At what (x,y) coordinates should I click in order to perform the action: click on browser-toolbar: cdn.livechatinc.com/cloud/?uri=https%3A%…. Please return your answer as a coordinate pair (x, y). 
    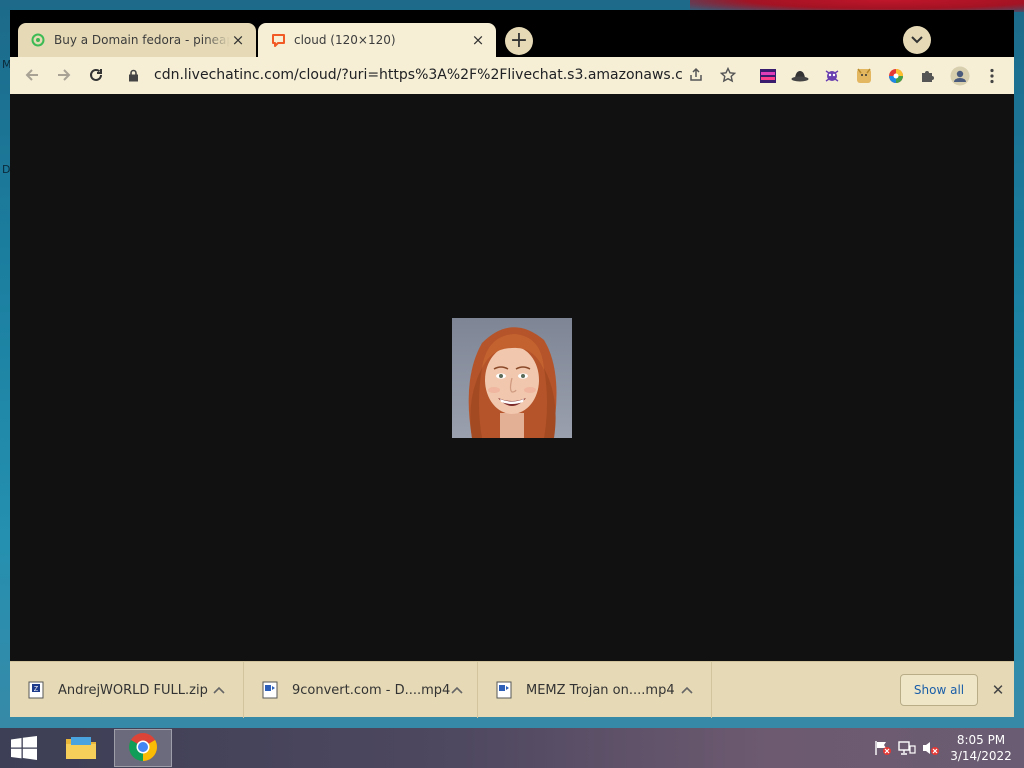
    Looking at the image, I should click on (512, 75).